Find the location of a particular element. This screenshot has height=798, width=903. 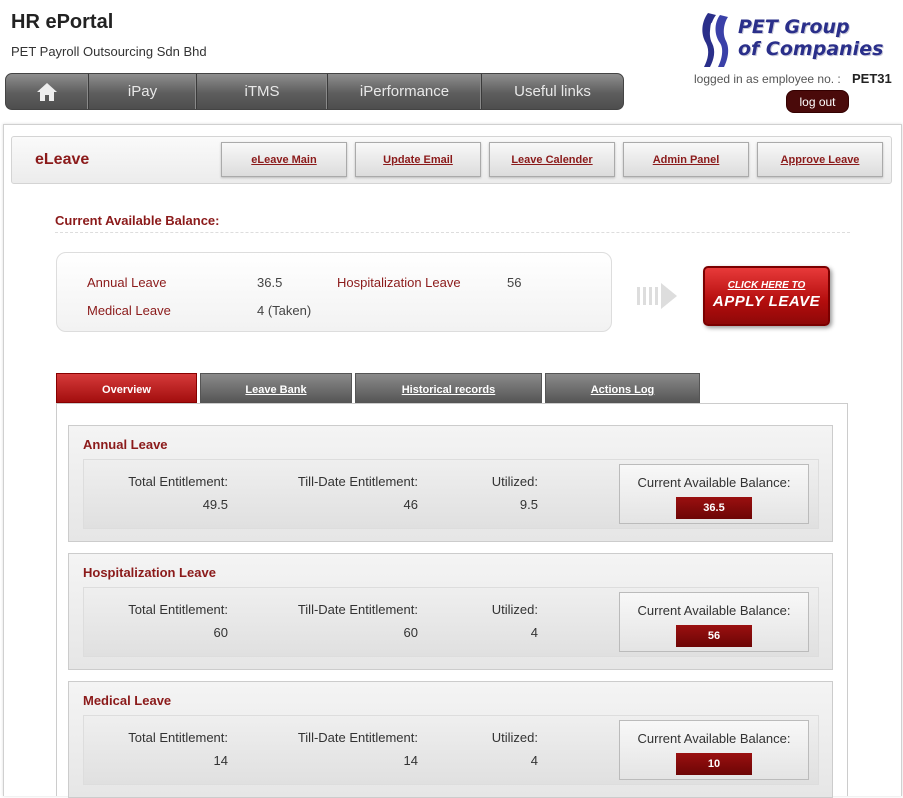

utilized-value: 9.5 is located at coordinates (528, 504).